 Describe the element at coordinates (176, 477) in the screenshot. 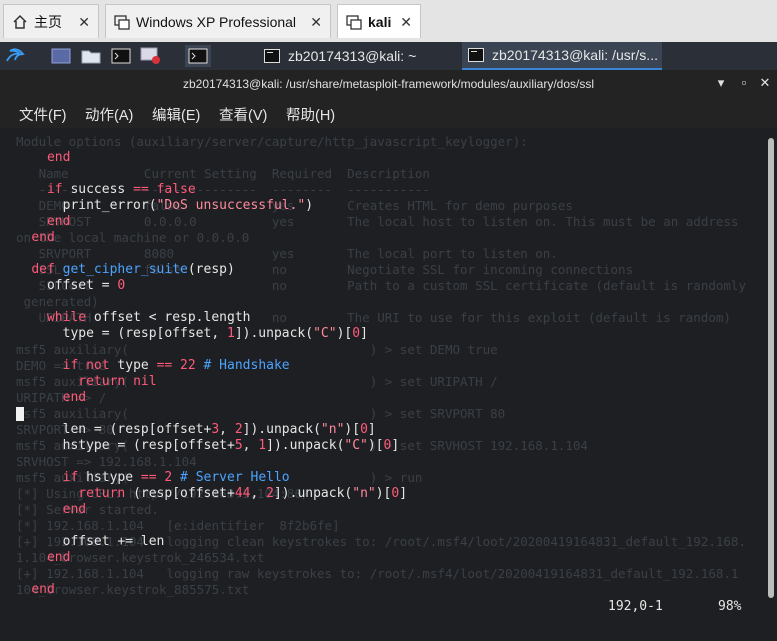

I see `code-line: if hstype == 2 # Server Hello` at that location.